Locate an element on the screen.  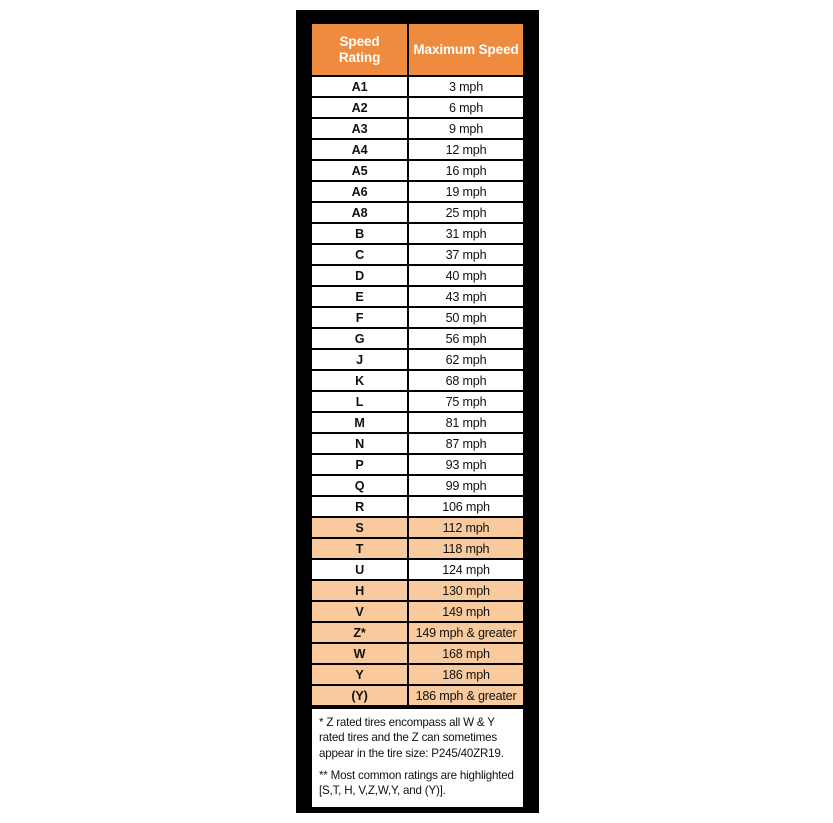
cell-speed-rating: D is located at coordinates (361, 276).